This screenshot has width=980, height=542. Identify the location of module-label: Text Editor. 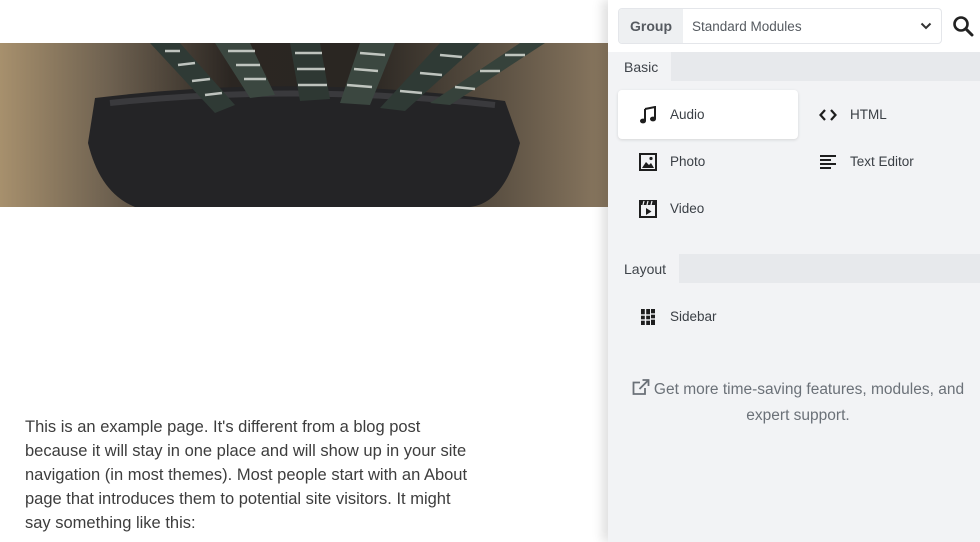
(882, 161).